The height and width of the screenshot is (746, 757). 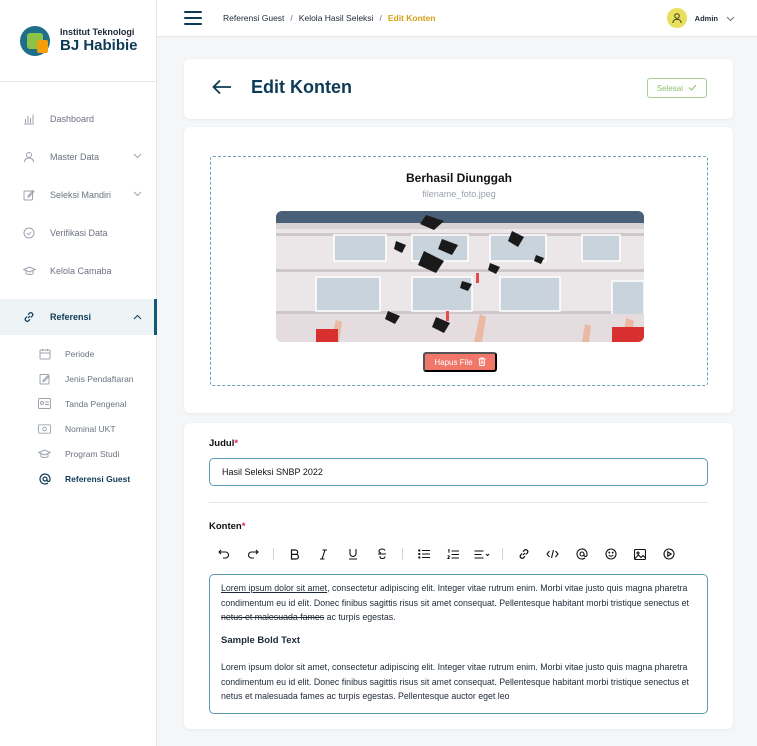 What do you see at coordinates (669, 88) in the screenshot?
I see `done-button-label: Selesai` at bounding box center [669, 88].